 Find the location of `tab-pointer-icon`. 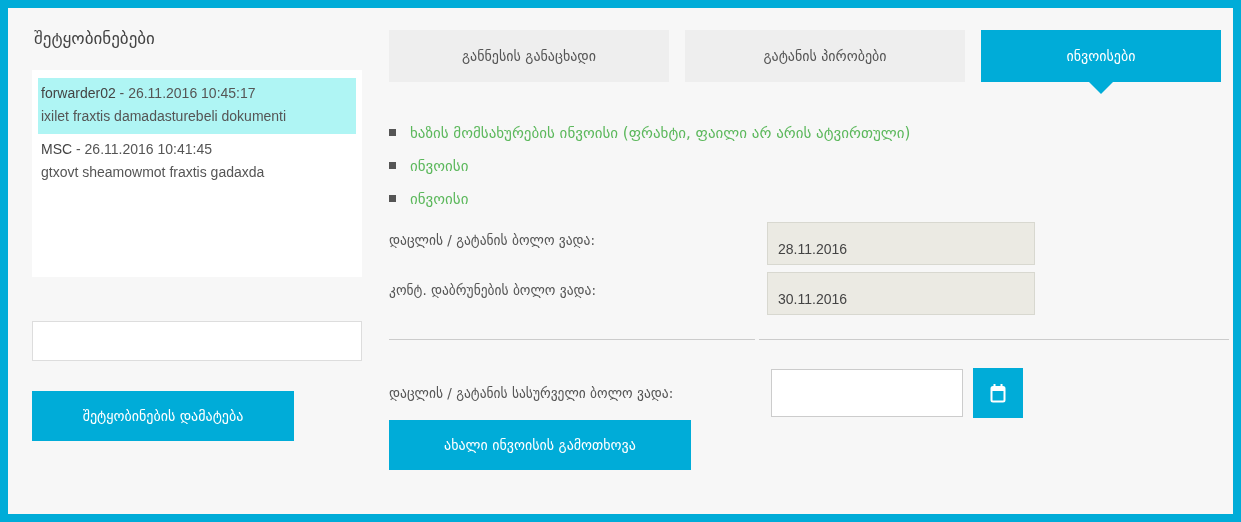

tab-pointer-icon is located at coordinates (1101, 88).